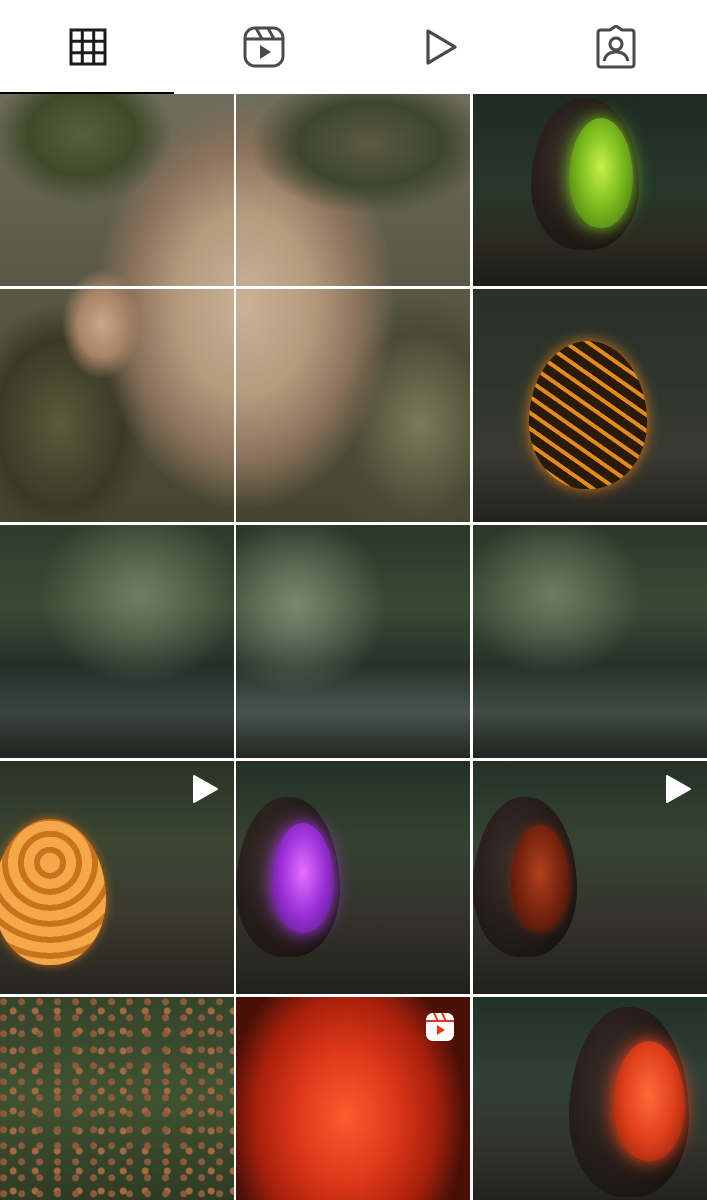  I want to click on grid-icon, so click(88, 47).